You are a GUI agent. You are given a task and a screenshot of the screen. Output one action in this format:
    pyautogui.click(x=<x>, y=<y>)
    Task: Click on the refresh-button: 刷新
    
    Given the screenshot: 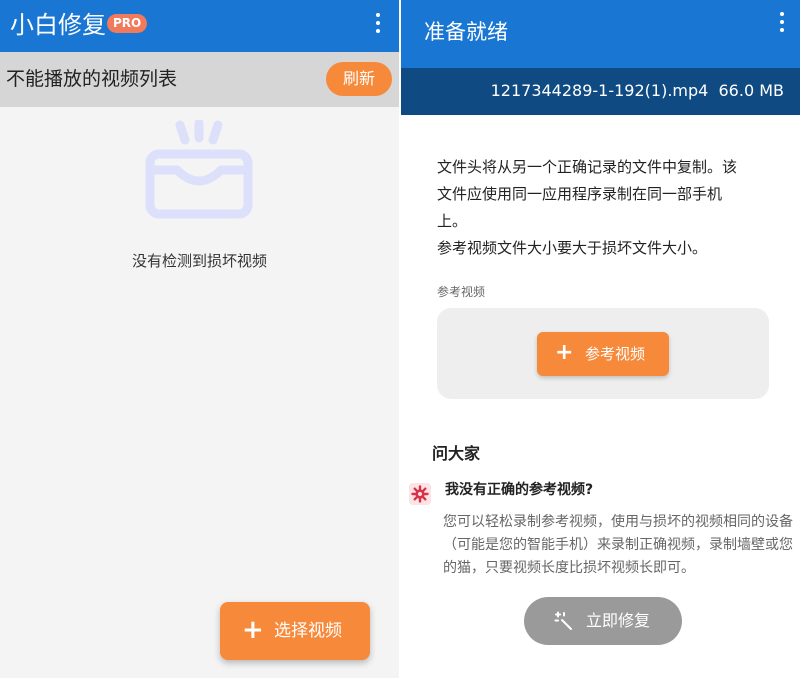 What is the action you would take?
    pyautogui.click(x=359, y=79)
    